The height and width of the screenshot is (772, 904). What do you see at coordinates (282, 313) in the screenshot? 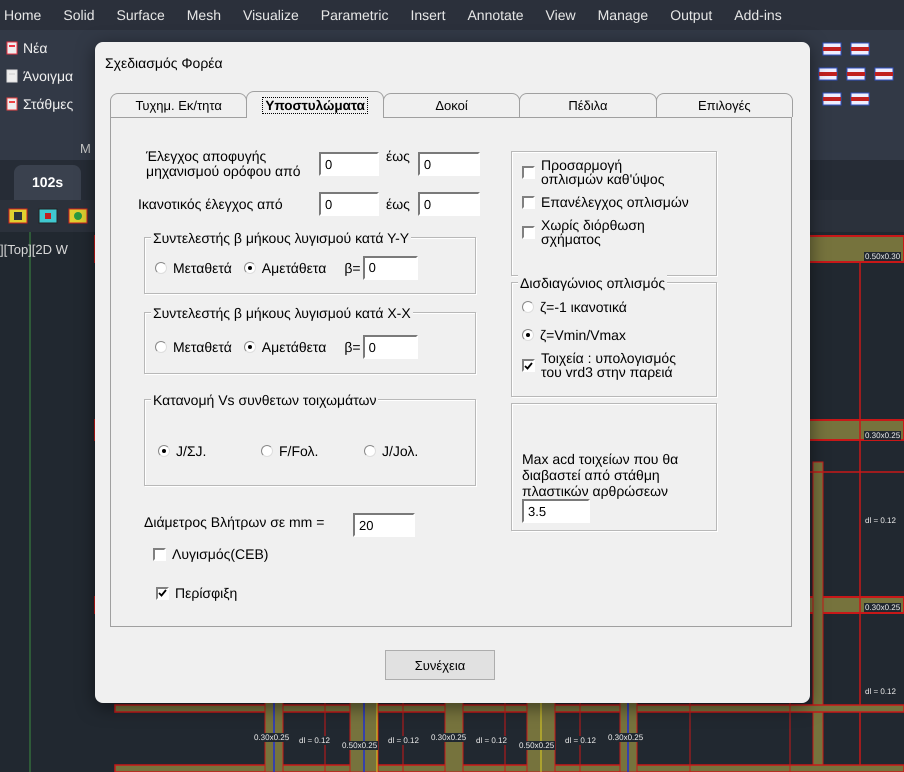
I see `group-title: Συντελεστής β μήκους λυγισμού κατά Χ-Χ` at bounding box center [282, 313].